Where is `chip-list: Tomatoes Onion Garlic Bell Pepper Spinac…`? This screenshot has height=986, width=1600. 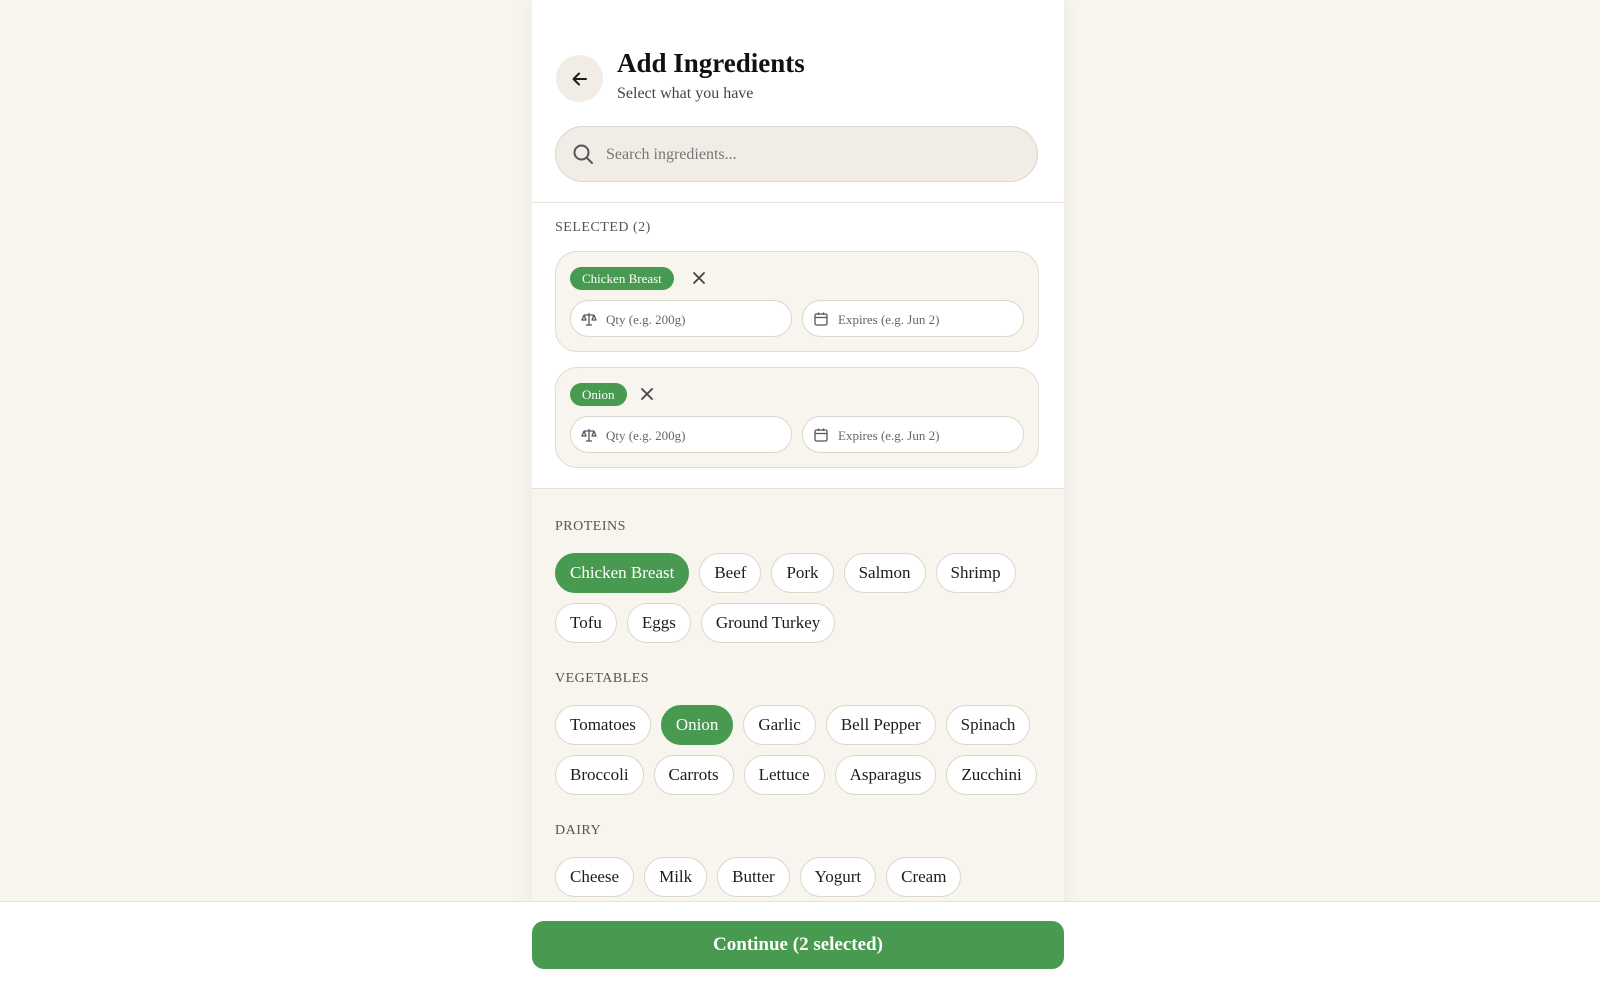
chip-list: Tomatoes Onion Garlic Bell Pepper Spinac… is located at coordinates (800, 750).